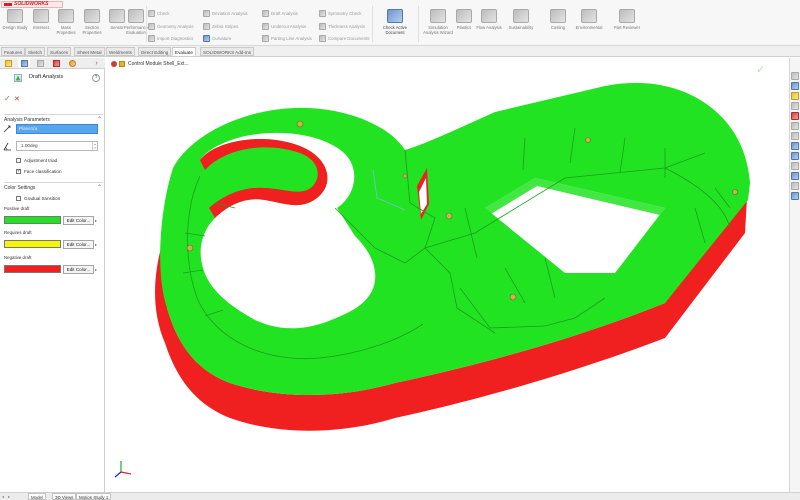 This screenshot has height=500, width=800. What do you see at coordinates (795, 96) in the screenshot?
I see `file-explorer-icon` at bounding box center [795, 96].